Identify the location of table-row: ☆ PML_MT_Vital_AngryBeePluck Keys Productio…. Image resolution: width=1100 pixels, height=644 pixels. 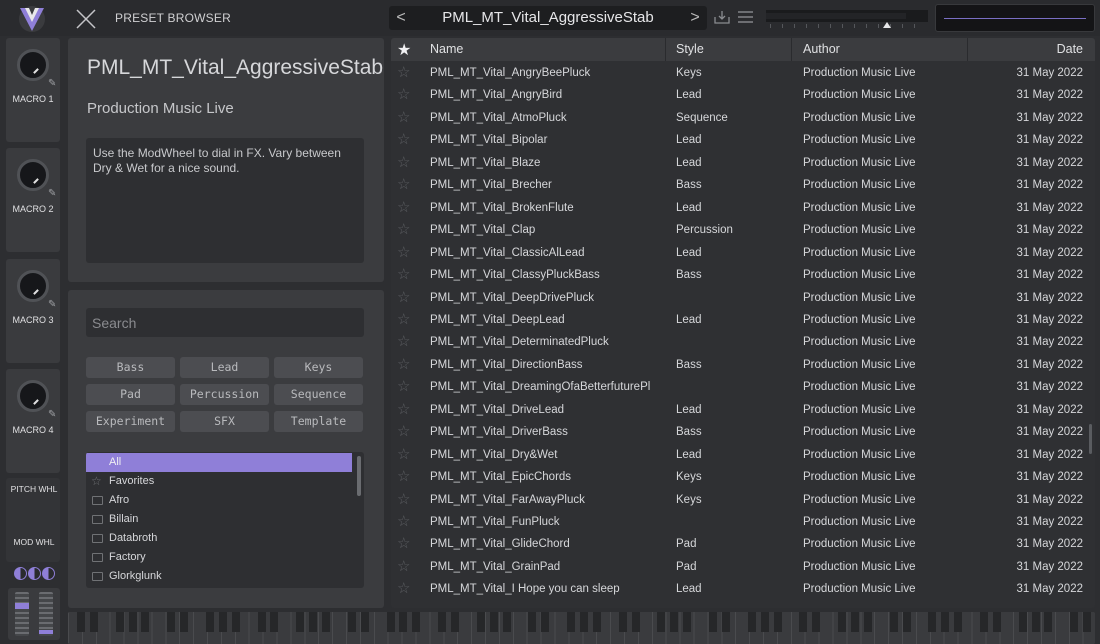
(743, 73).